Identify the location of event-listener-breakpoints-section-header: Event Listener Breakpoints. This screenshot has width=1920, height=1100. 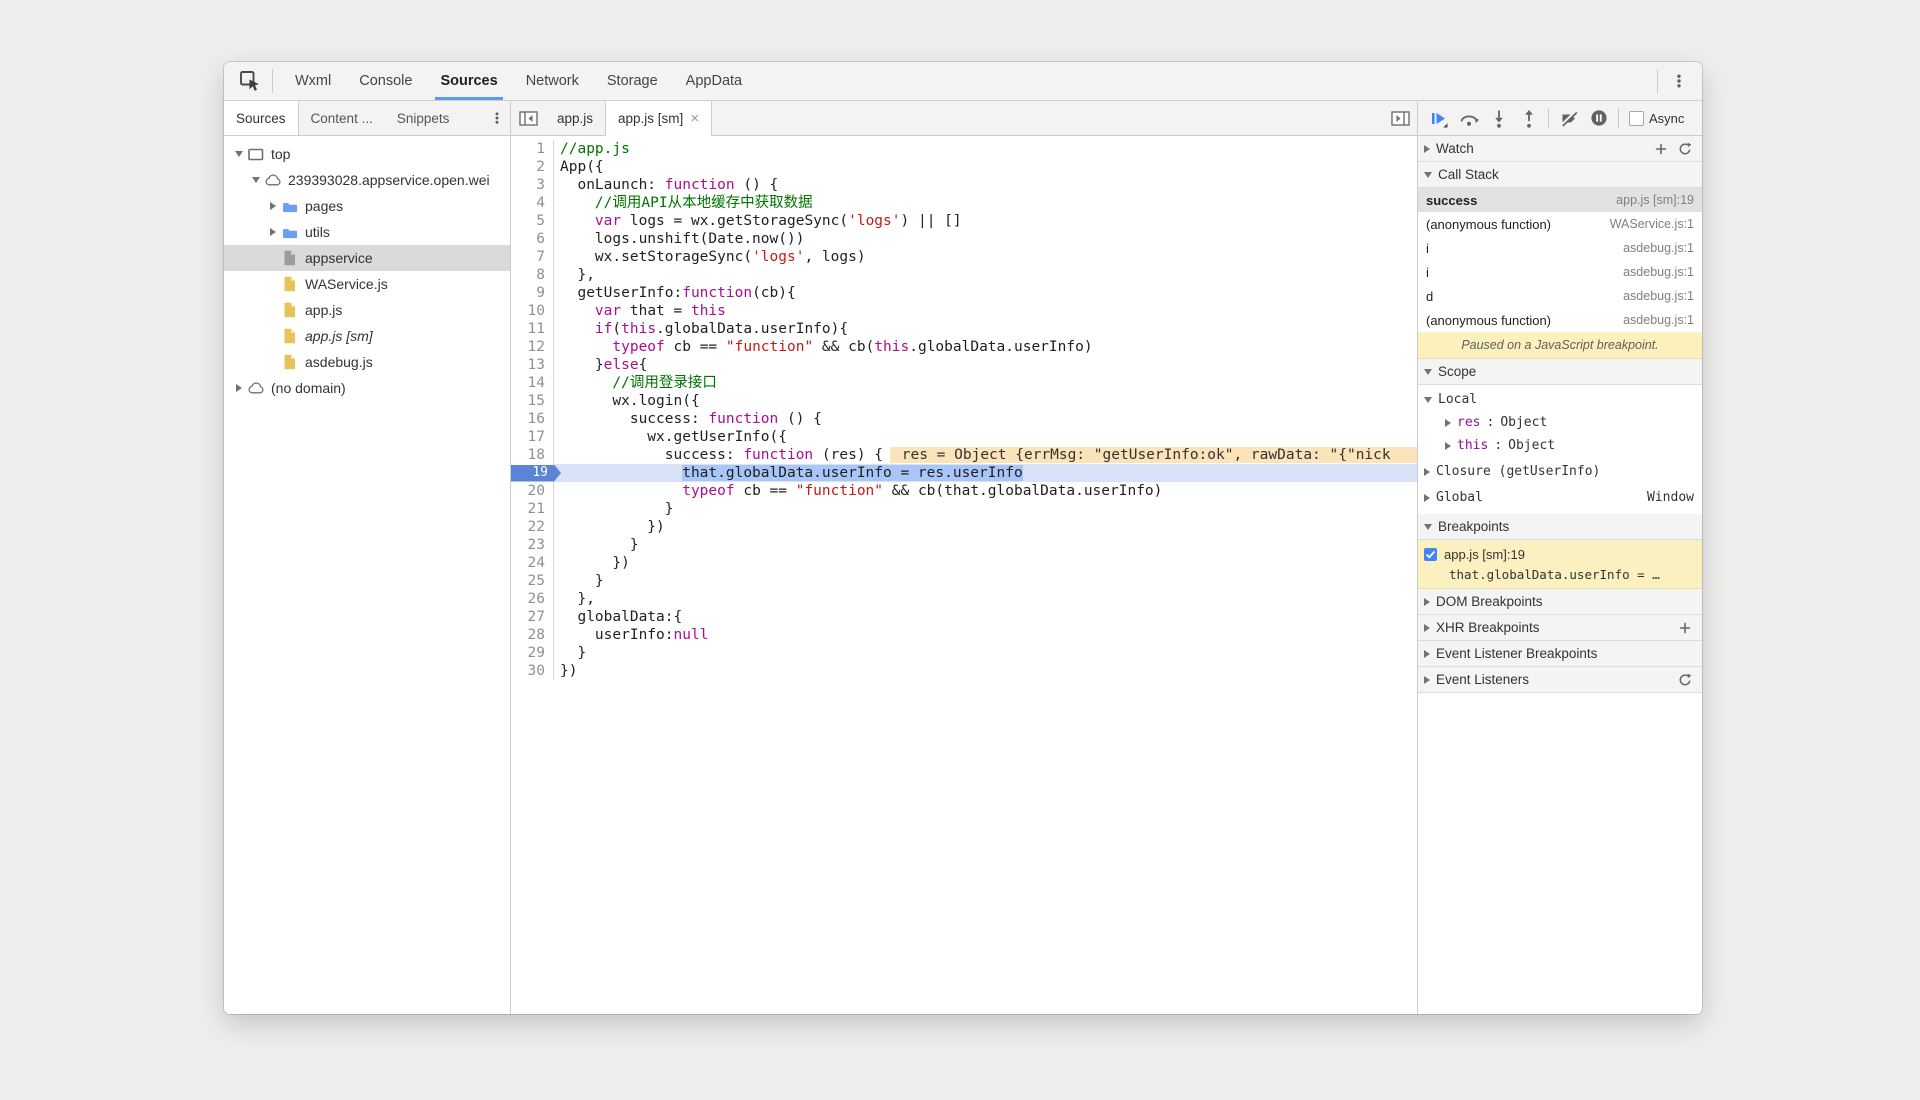
(1560, 654).